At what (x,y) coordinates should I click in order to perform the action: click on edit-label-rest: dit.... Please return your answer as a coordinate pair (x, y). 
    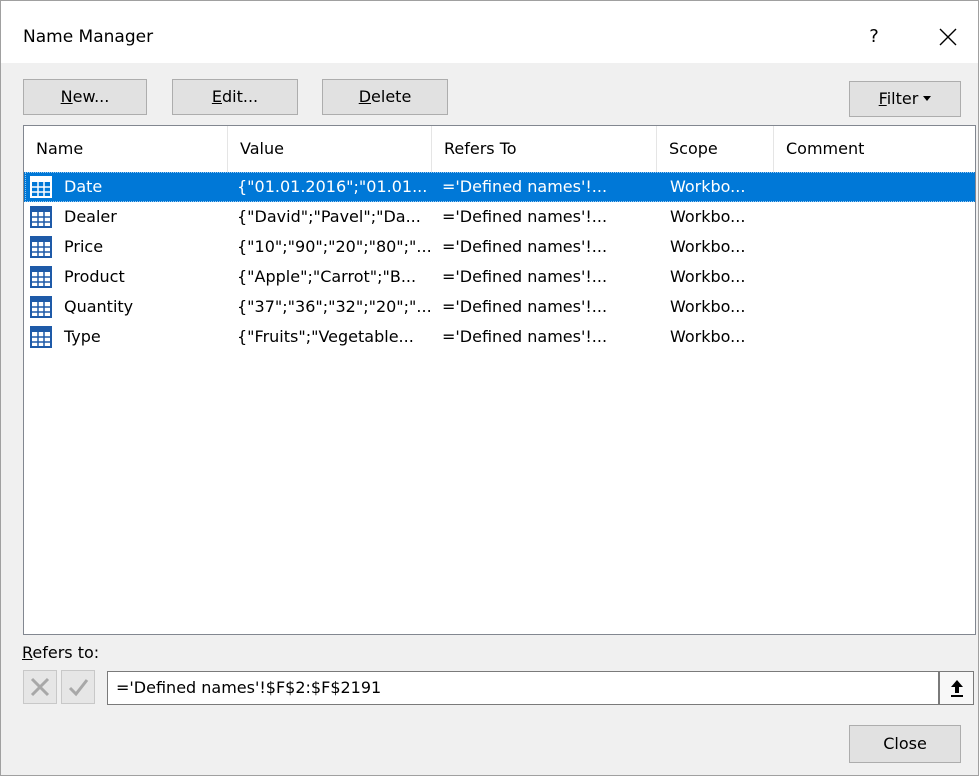
    Looking at the image, I should click on (240, 96).